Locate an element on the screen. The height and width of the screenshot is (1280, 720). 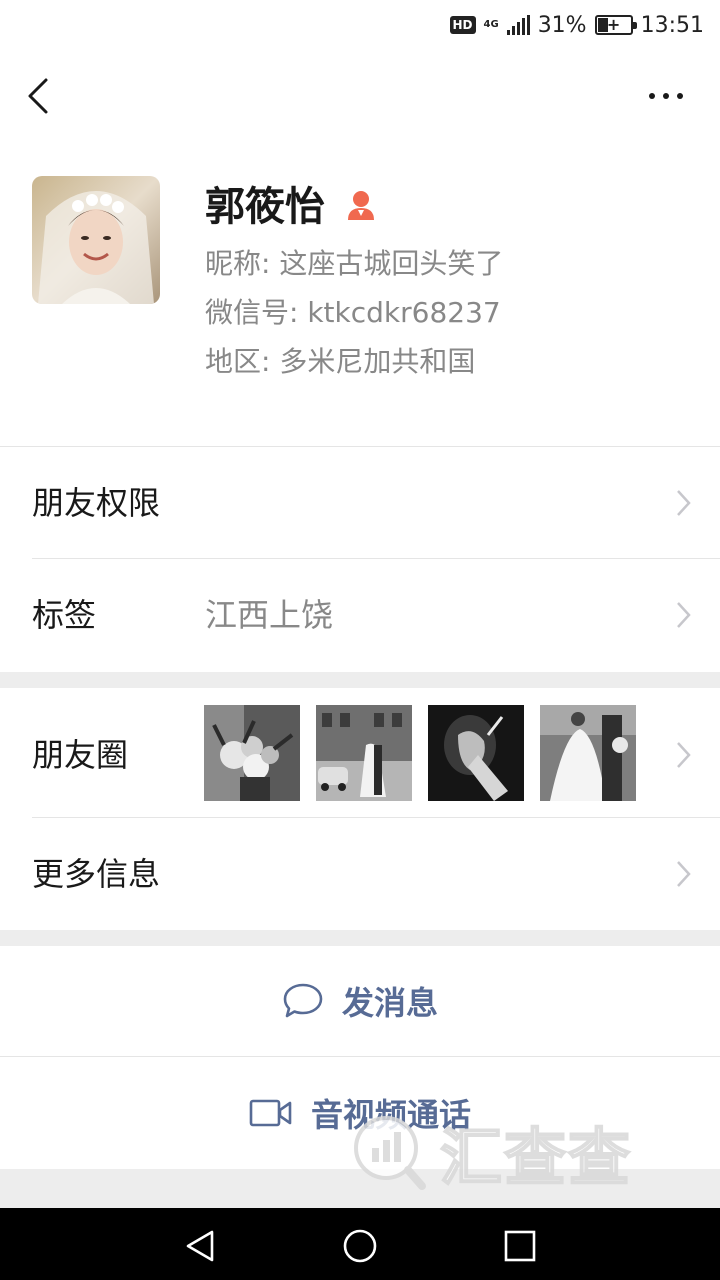
avatar is located at coordinates (96, 240).